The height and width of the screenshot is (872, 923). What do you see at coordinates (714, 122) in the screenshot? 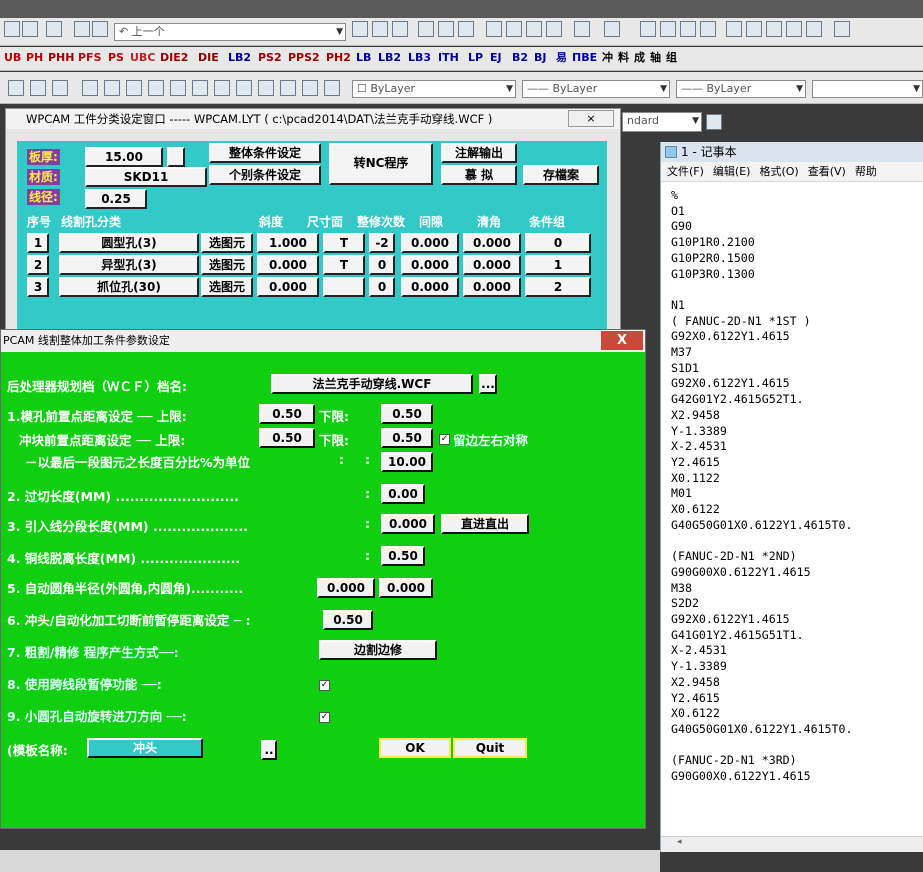
I see `dimstyle-icon` at bounding box center [714, 122].